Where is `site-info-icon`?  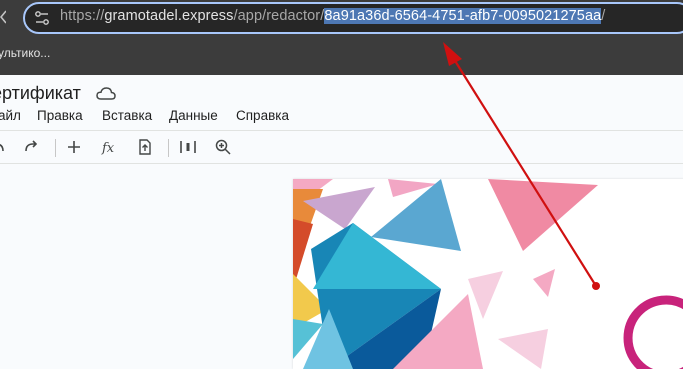
site-info-icon is located at coordinates (42, 18).